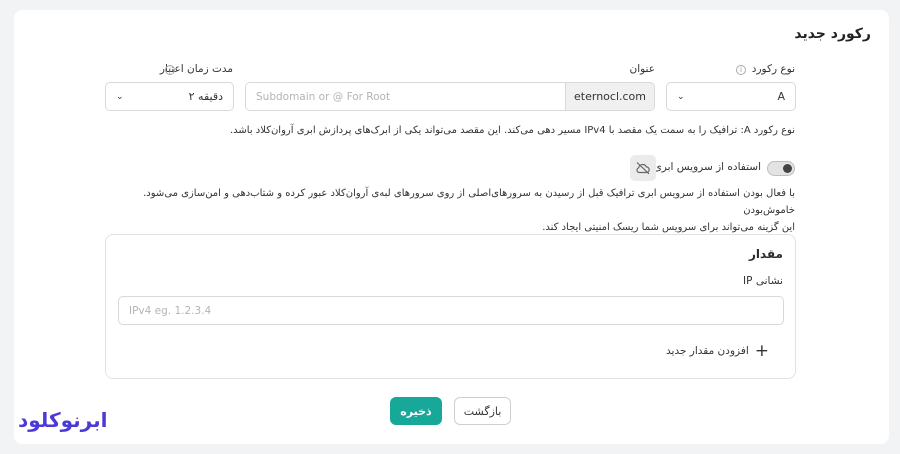 Image resolution: width=900 pixels, height=454 pixels. I want to click on cloud-label: استفاده از سرویس ابری, so click(707, 167).